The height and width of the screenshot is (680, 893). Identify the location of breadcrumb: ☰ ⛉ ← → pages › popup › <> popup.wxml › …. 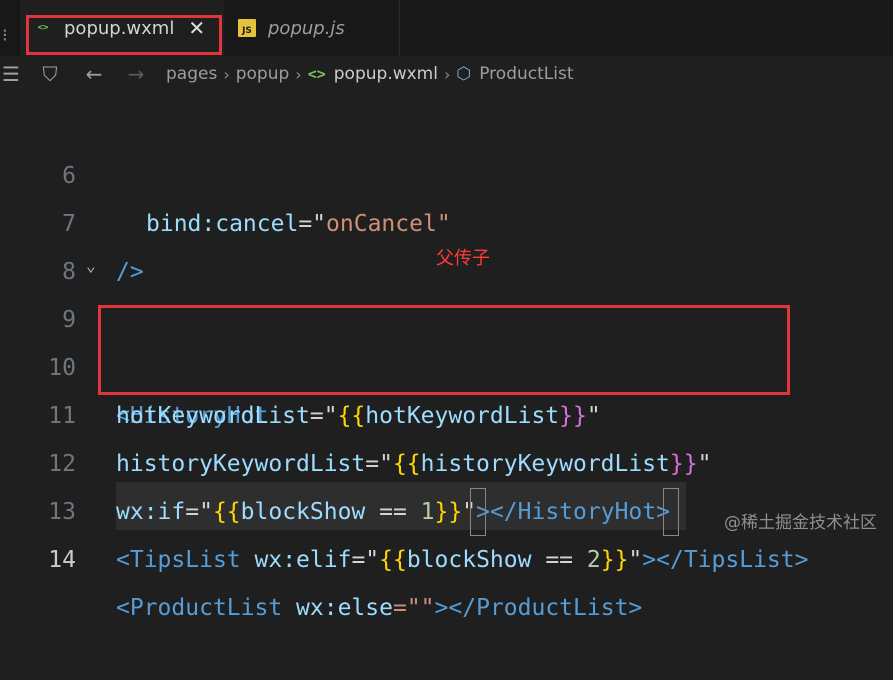
(446, 74).